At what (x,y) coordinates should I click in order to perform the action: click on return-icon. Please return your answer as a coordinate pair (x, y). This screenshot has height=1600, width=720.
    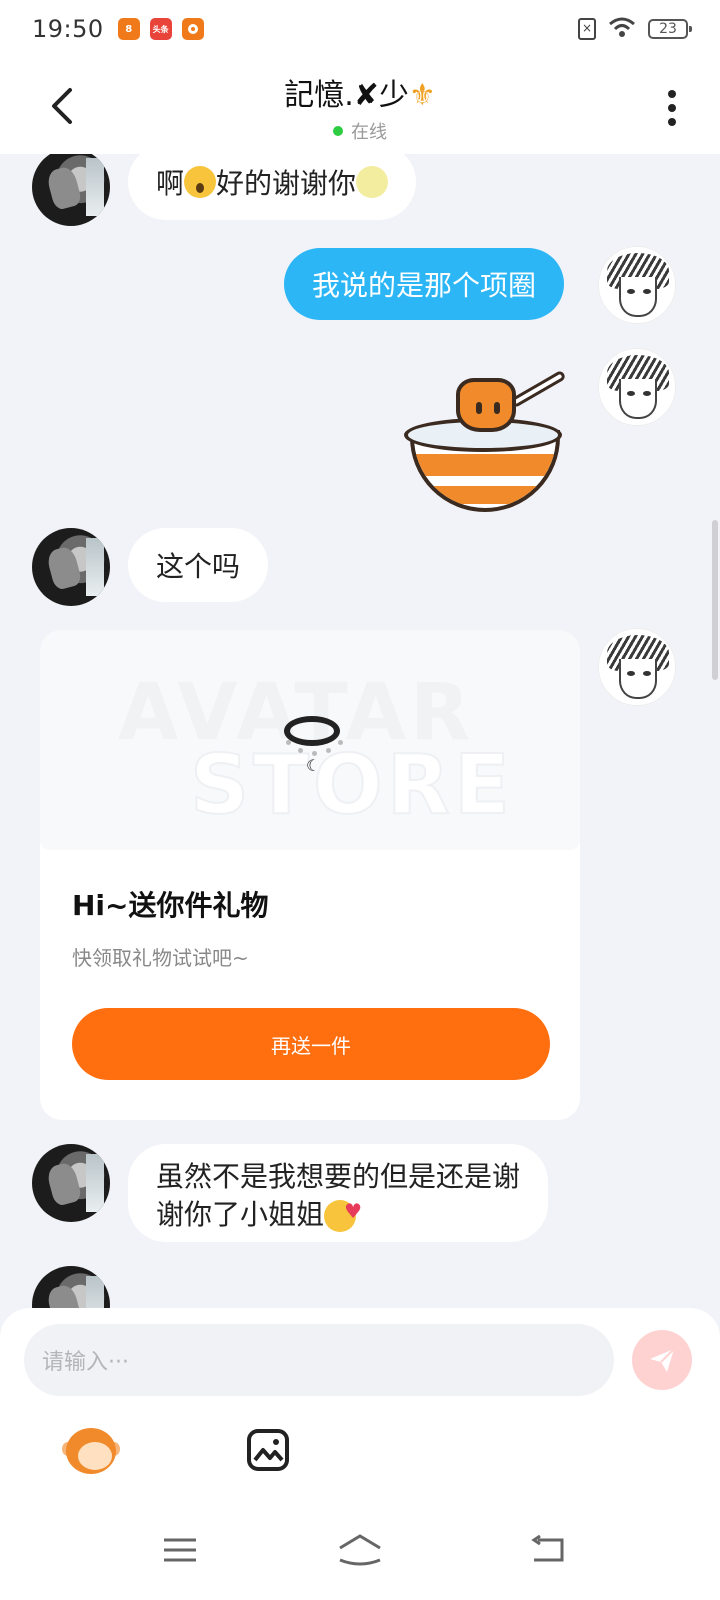
    Looking at the image, I should click on (547, 1548).